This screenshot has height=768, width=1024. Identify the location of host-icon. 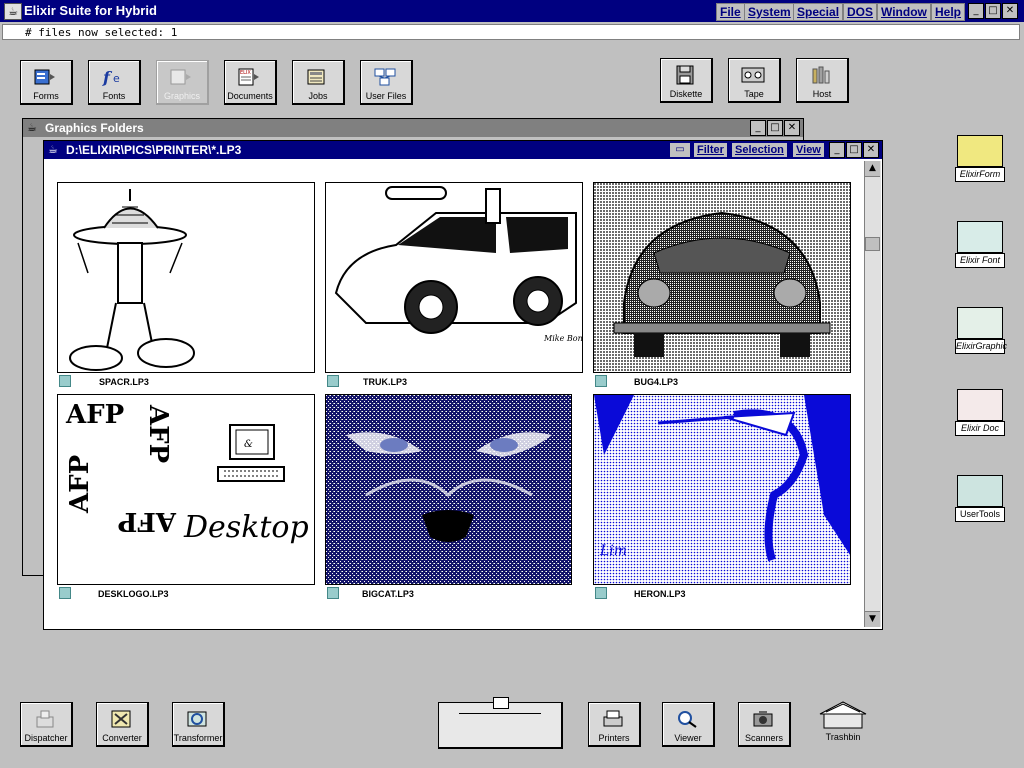
(821, 75).